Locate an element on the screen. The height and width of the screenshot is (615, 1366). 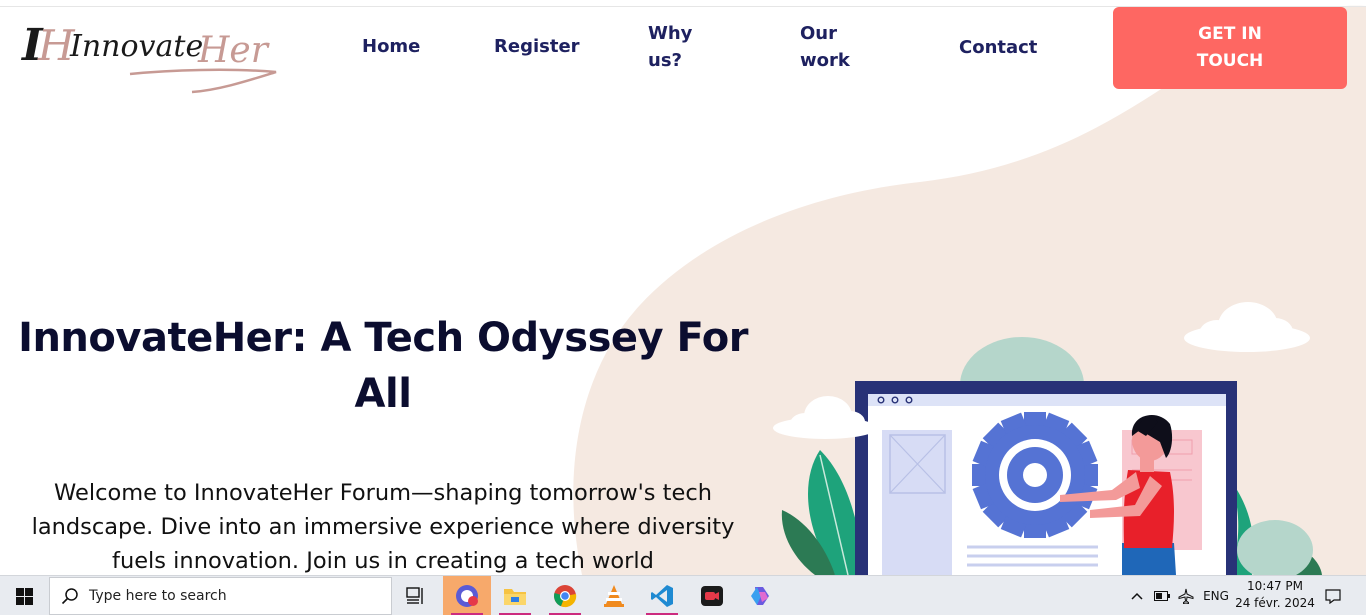
vscode-icon is located at coordinates (662, 596).